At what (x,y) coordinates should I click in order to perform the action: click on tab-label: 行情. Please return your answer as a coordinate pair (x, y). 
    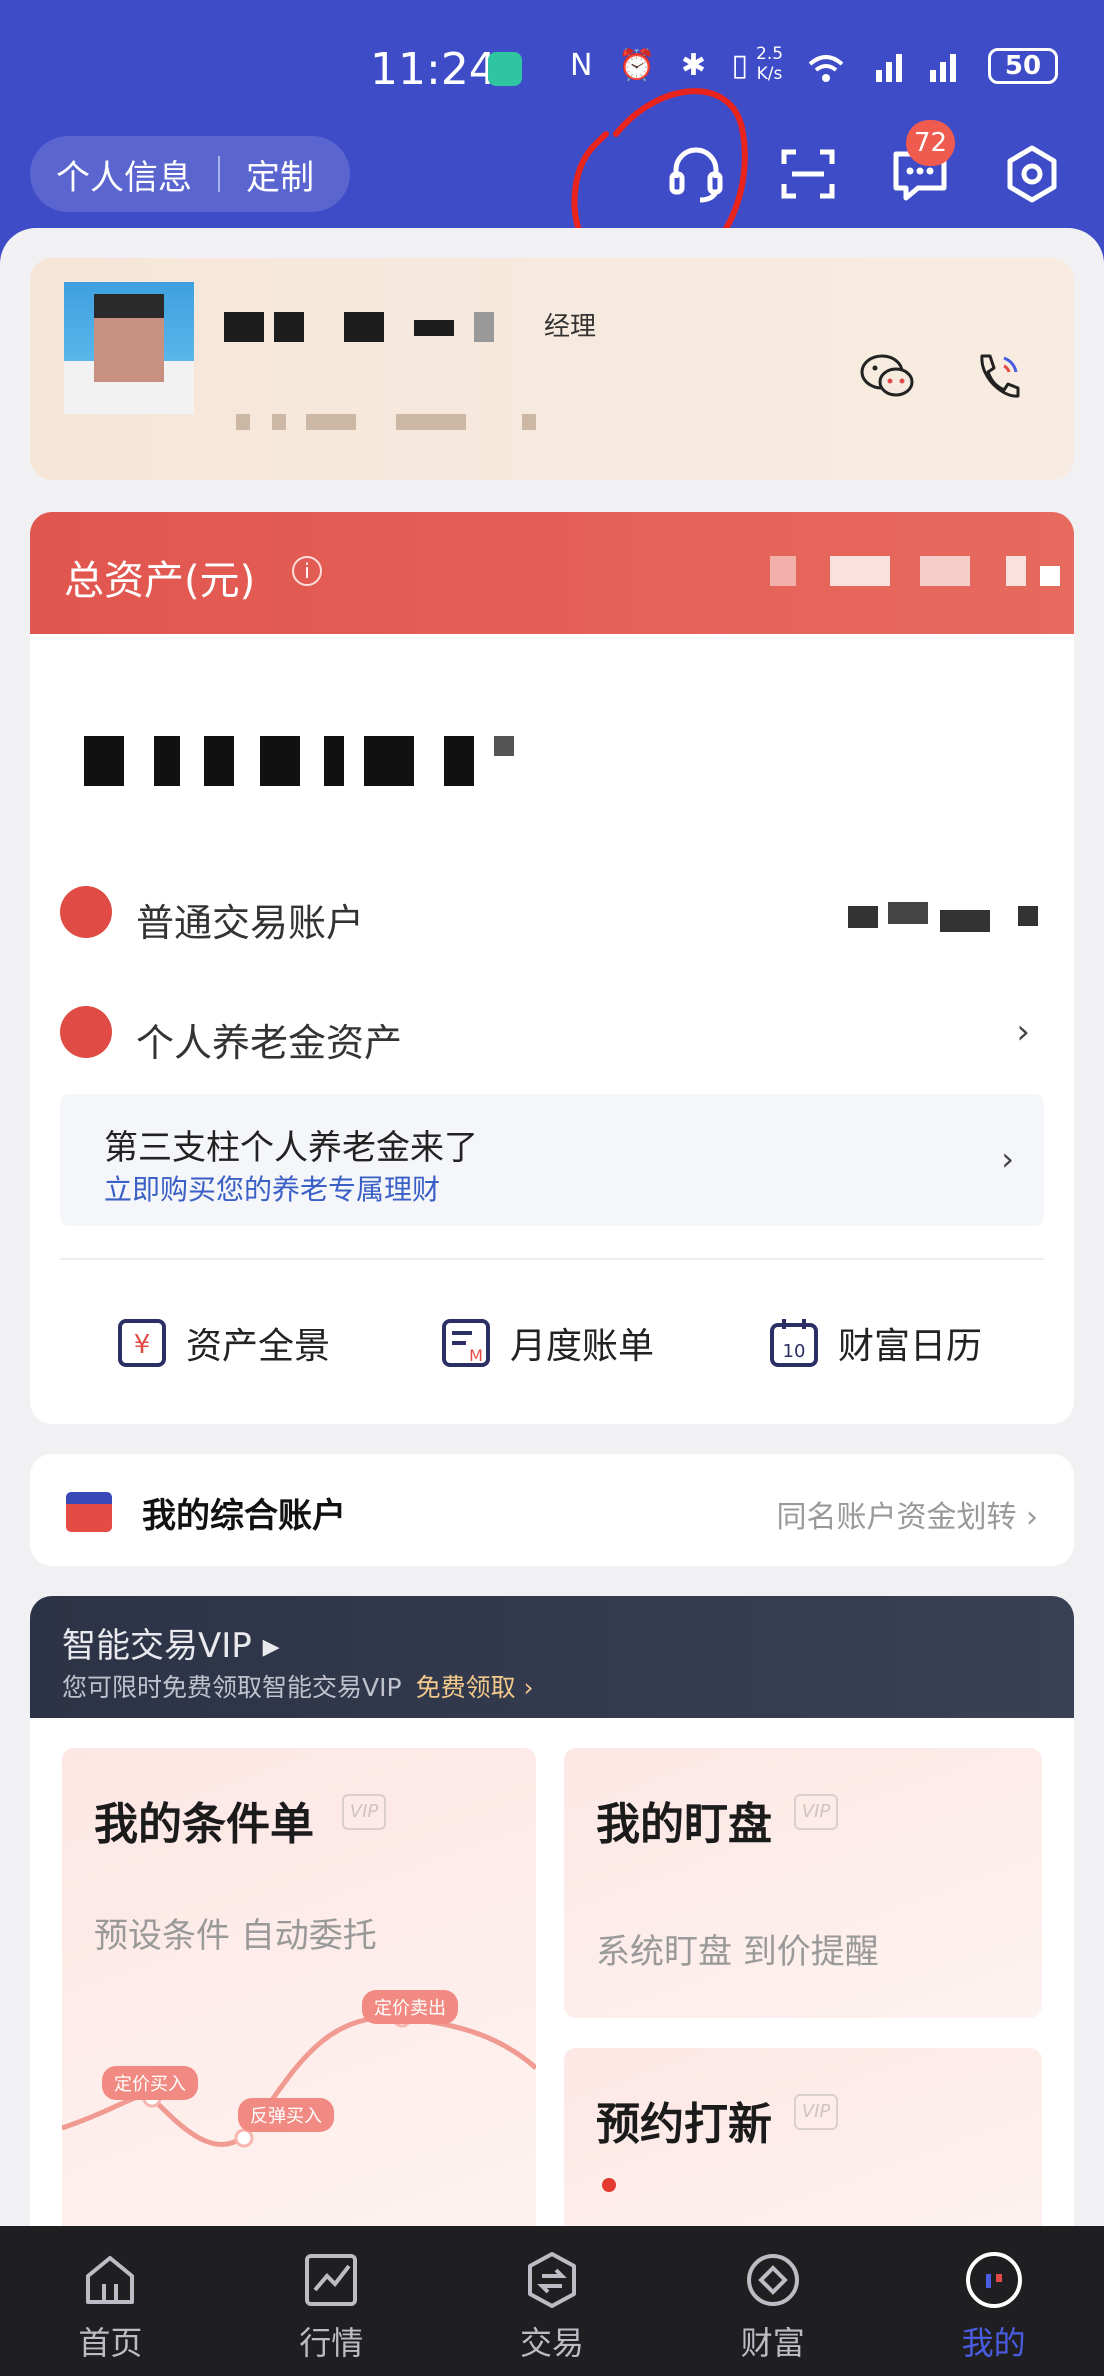
    Looking at the image, I should click on (331, 2343).